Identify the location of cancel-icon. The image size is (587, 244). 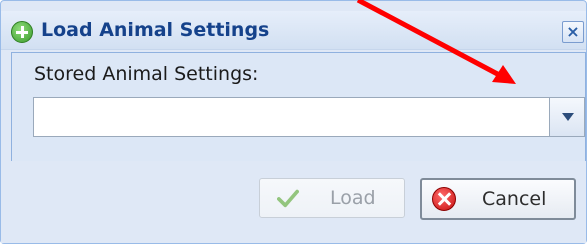
(444, 199).